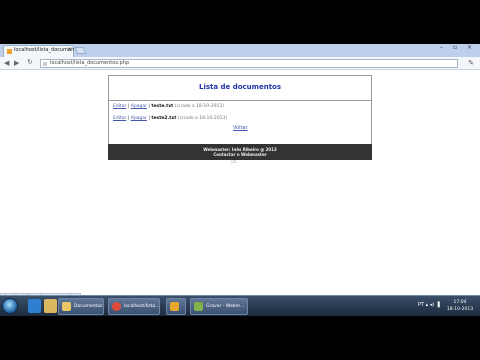 This screenshot has width=480, height=360. Describe the element at coordinates (10, 306) in the screenshot. I see `start-button` at that location.